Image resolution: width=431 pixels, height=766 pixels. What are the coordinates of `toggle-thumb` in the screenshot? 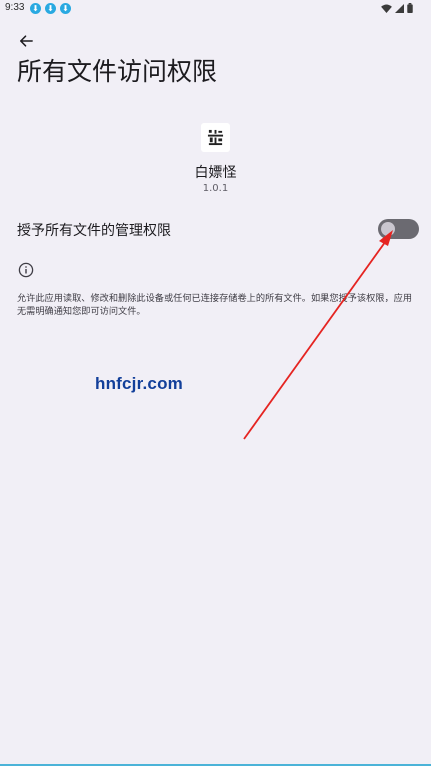 It's located at (388, 229).